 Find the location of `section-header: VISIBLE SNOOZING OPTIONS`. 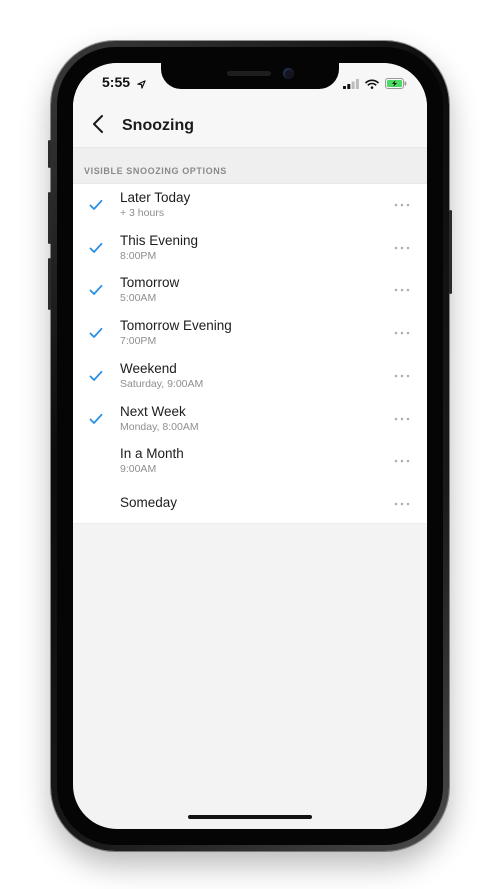

section-header: VISIBLE SNOOZING OPTIONS is located at coordinates (250, 165).